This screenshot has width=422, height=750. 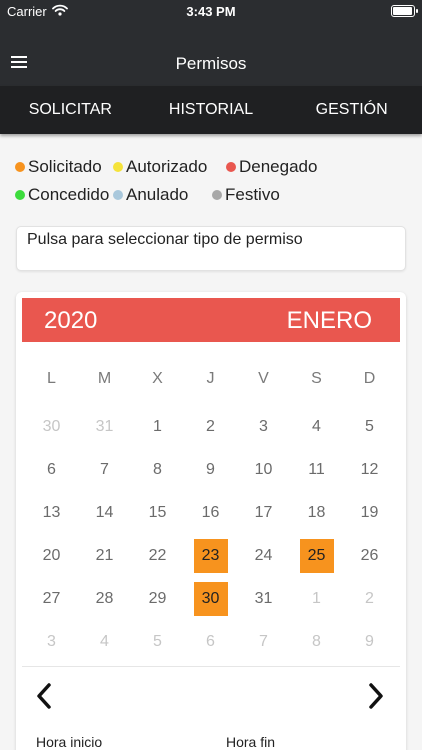 I want to click on calendar-week: 13 14 15 16 17 18 19, so click(x=210, y=512).